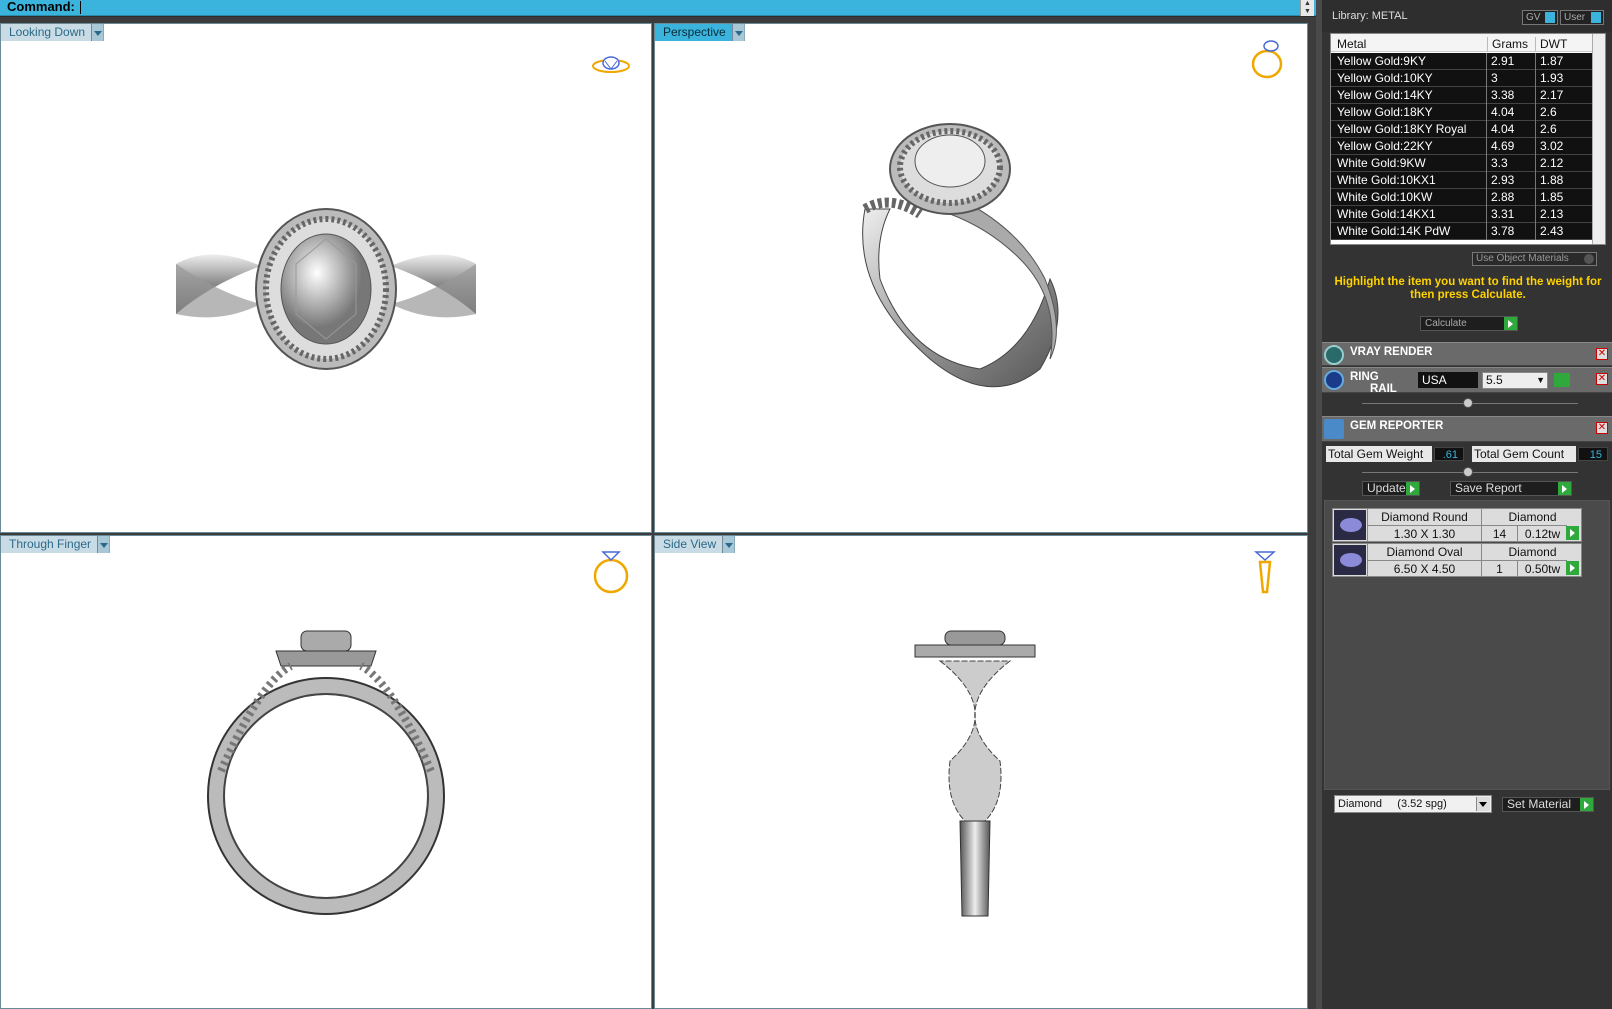 This screenshot has width=1612, height=1009. What do you see at coordinates (960, 255) in the screenshot?
I see `ring-model-perspective` at bounding box center [960, 255].